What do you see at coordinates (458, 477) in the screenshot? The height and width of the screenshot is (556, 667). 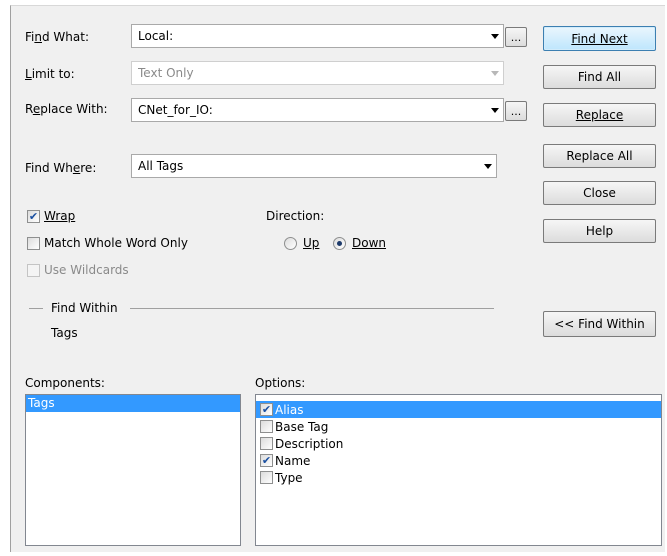 I see `option-row-type: Type` at bounding box center [458, 477].